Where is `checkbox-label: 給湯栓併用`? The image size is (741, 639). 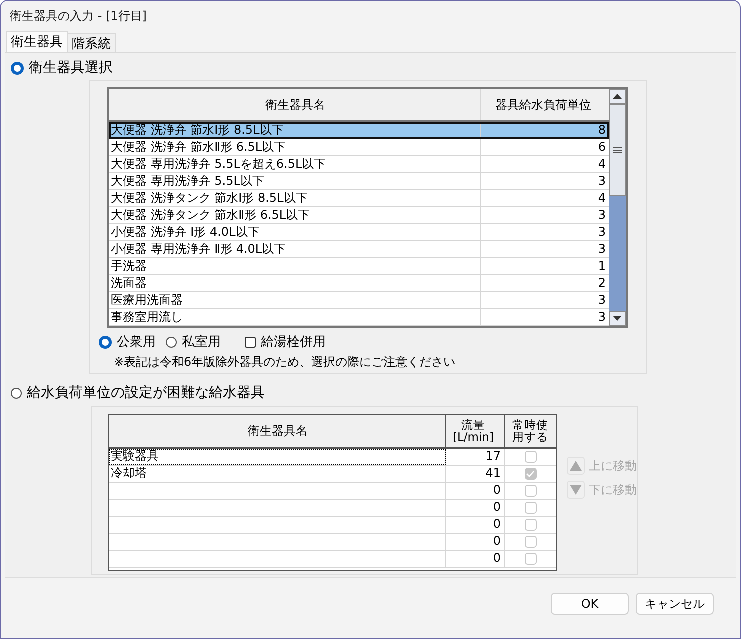 checkbox-label: 給湯栓併用 is located at coordinates (293, 342).